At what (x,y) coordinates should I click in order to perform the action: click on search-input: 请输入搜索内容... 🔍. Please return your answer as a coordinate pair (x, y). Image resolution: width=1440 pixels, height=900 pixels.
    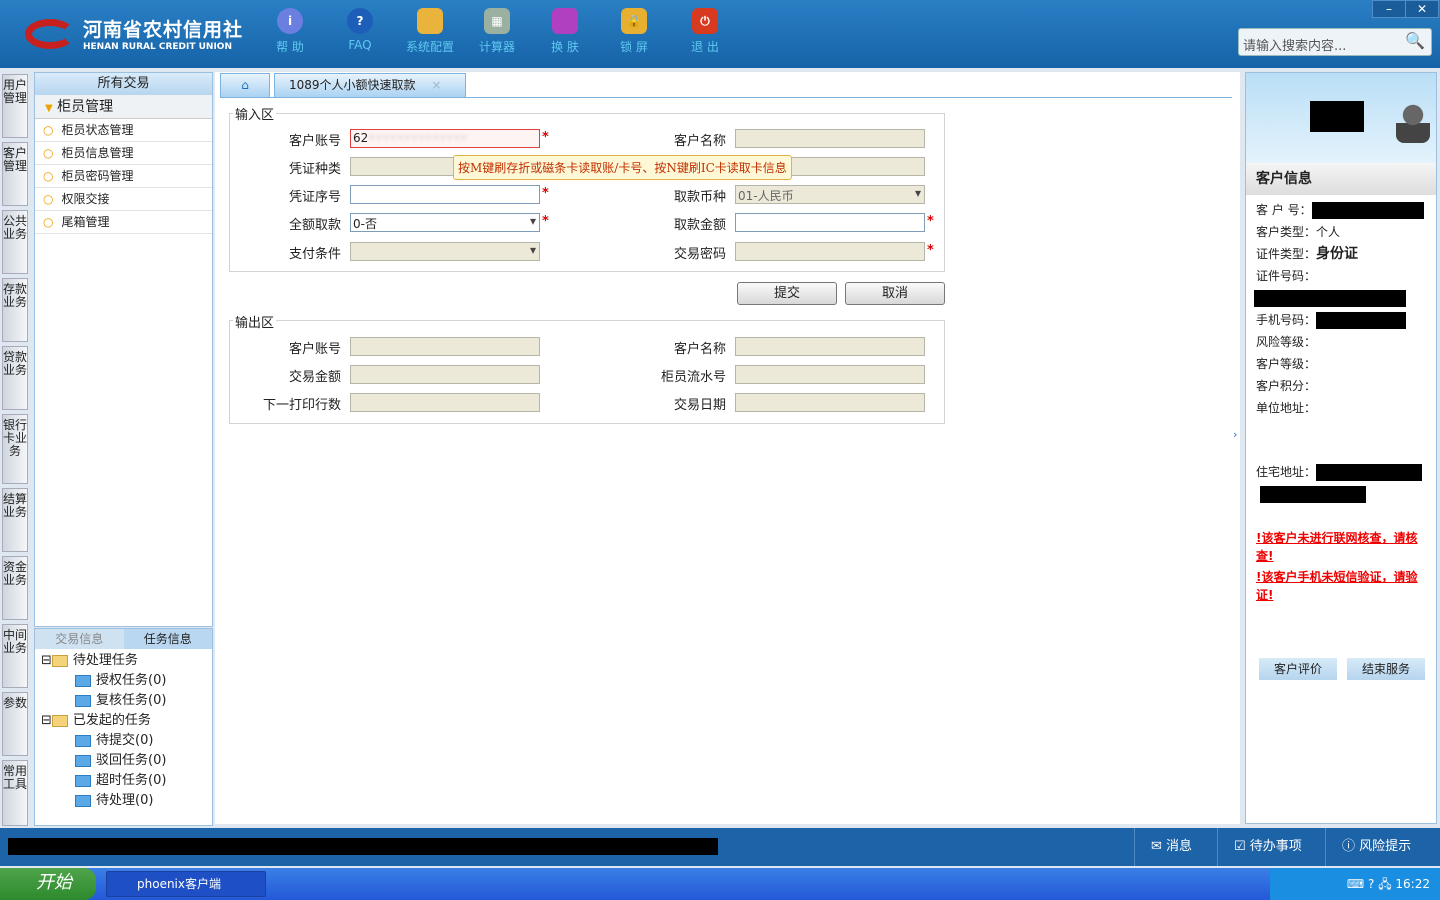
    Looking at the image, I should click on (1335, 42).